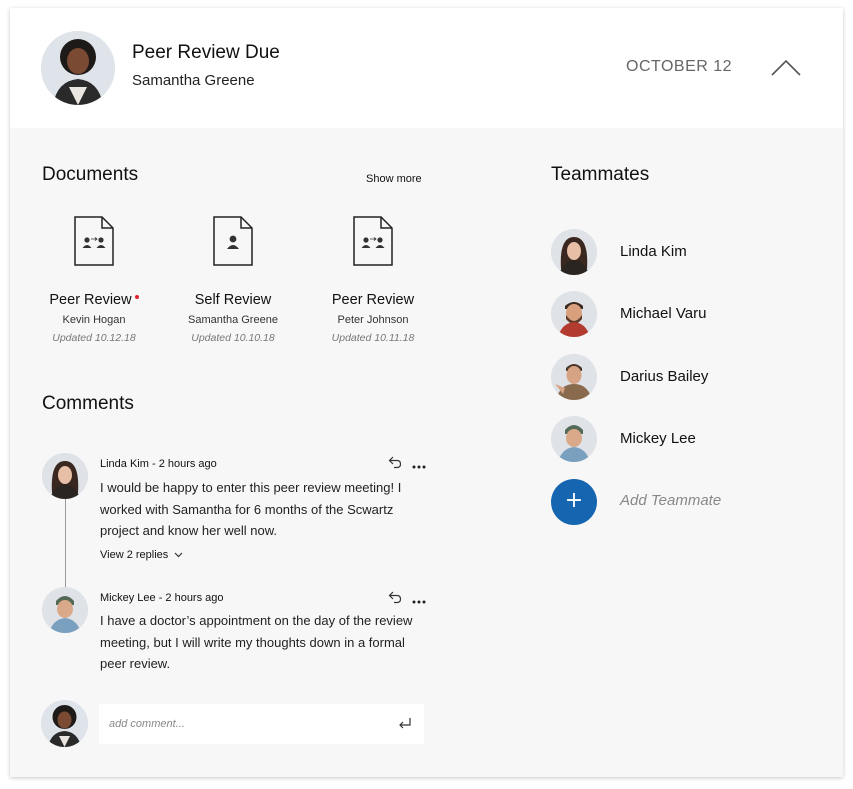 This screenshot has width=853, height=789. What do you see at coordinates (90, 174) in the screenshot?
I see `documents-heading: Documents` at bounding box center [90, 174].